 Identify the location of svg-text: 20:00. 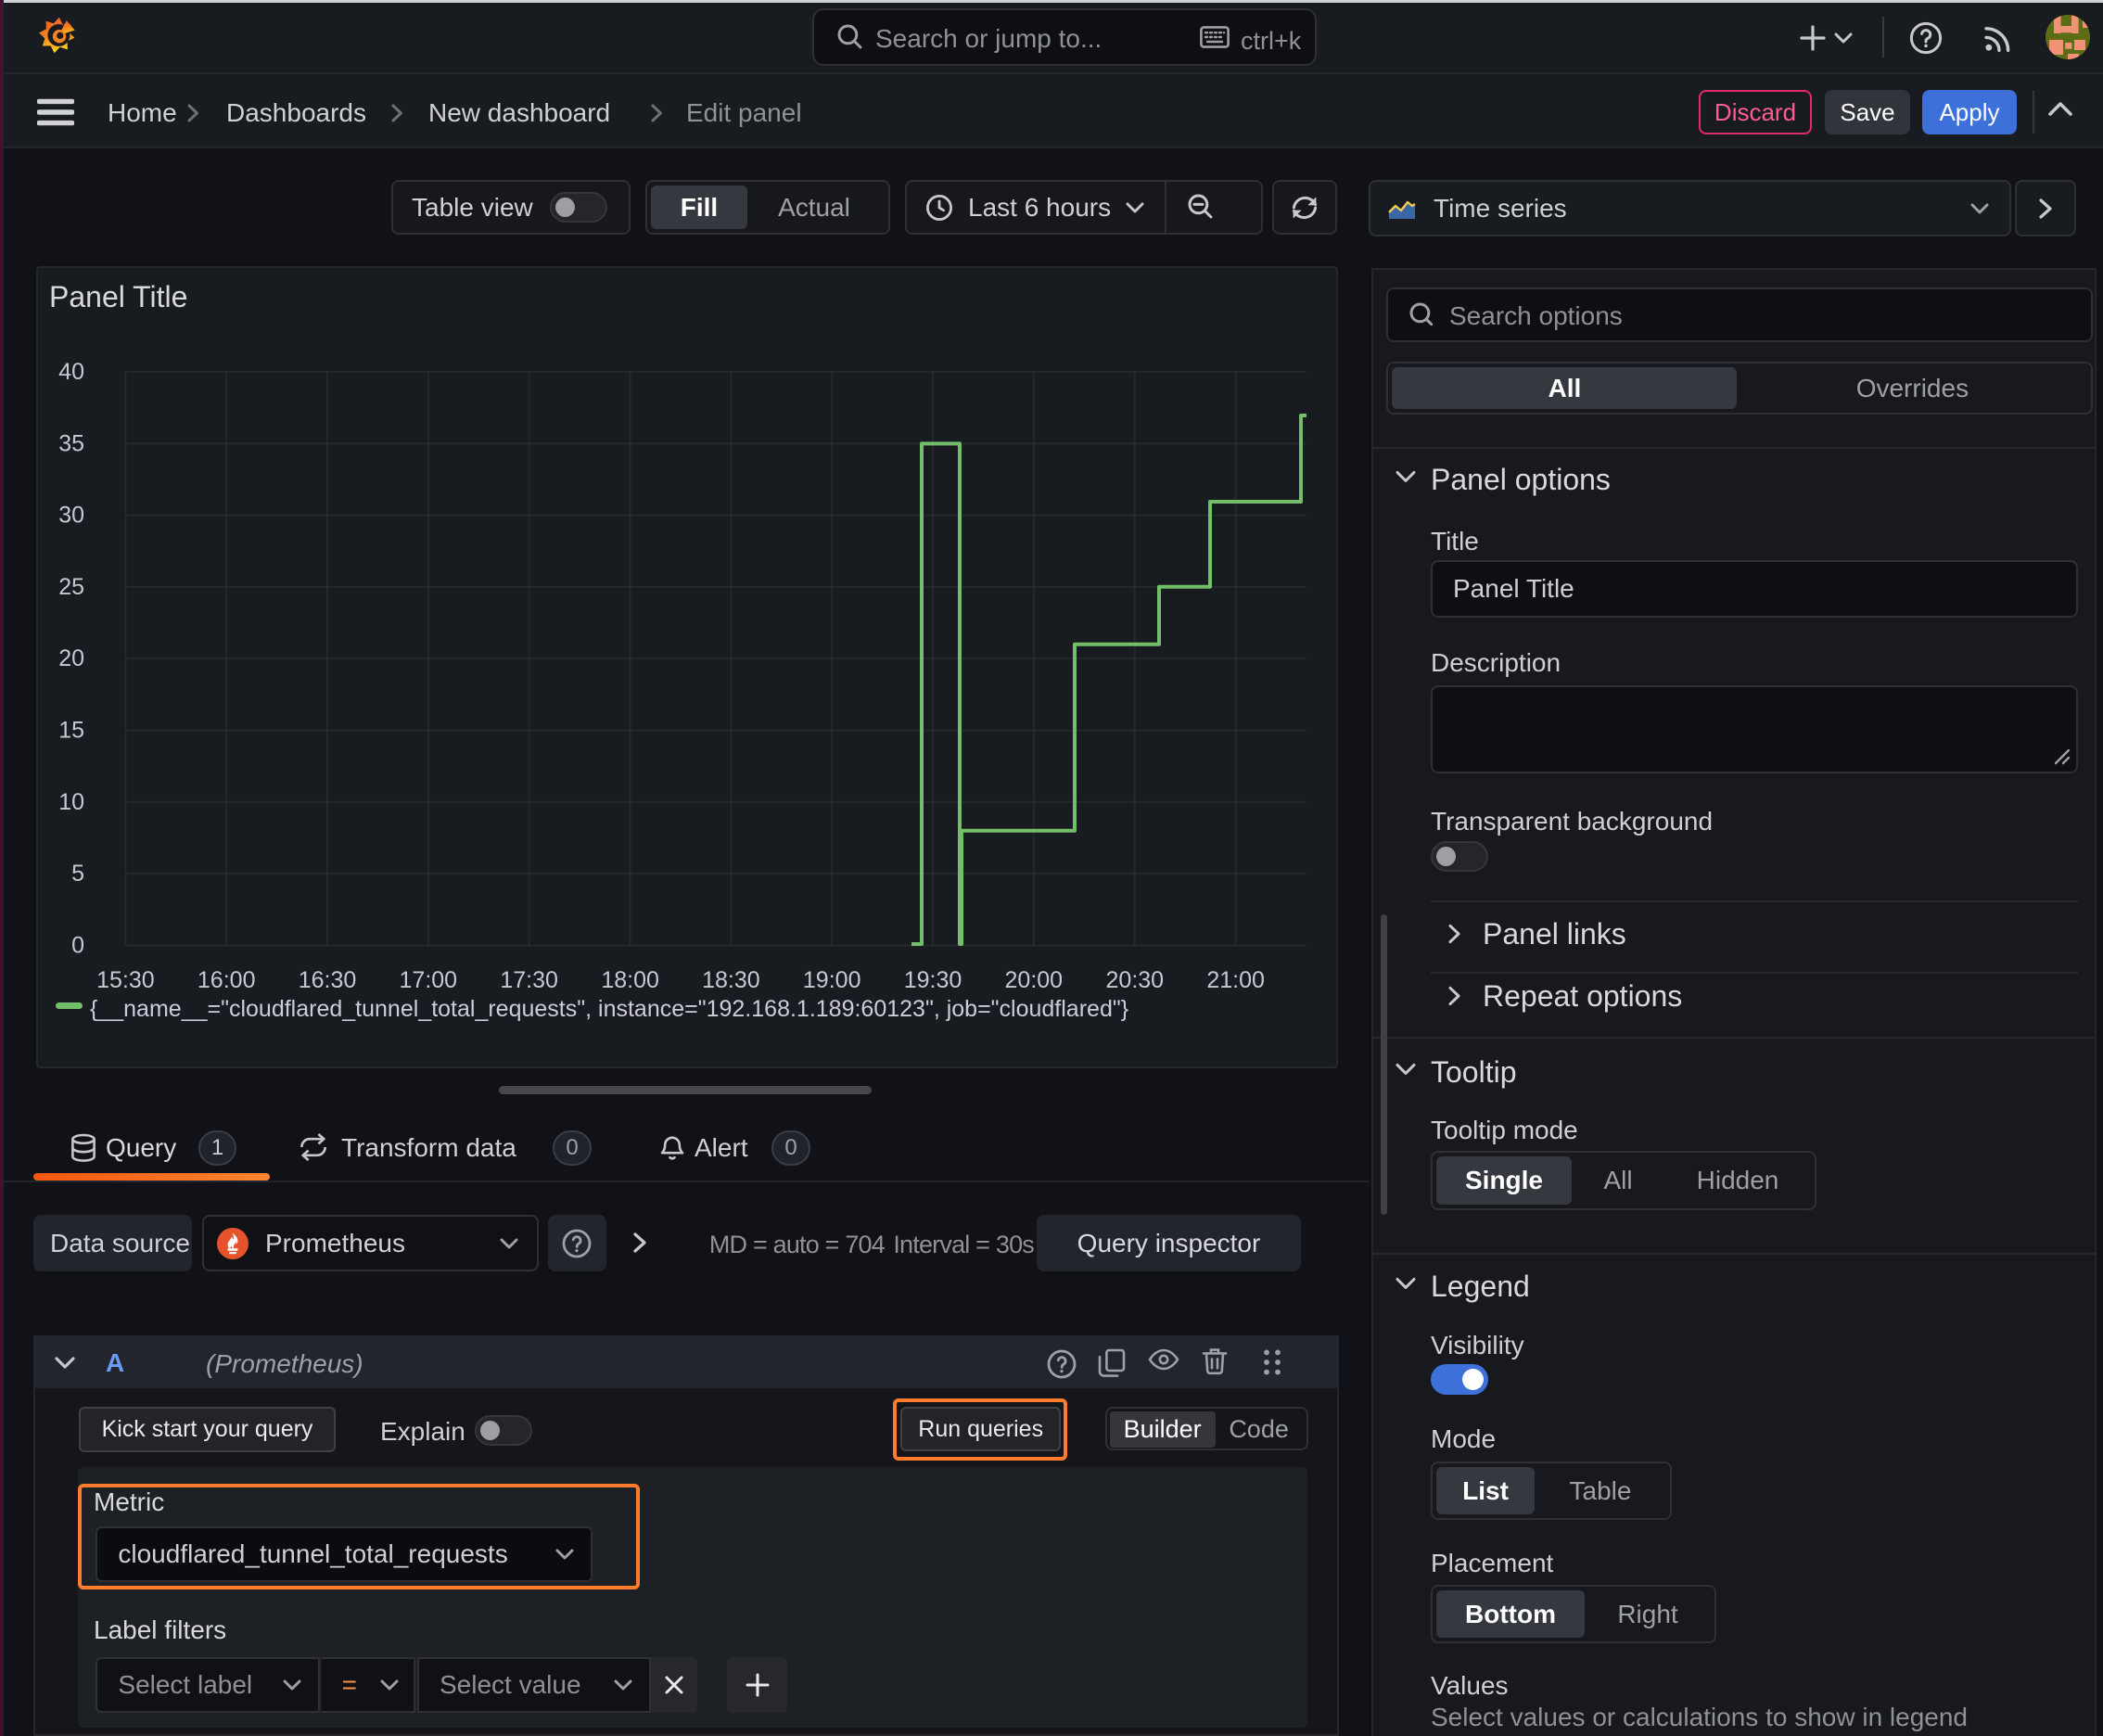
(1034, 980).